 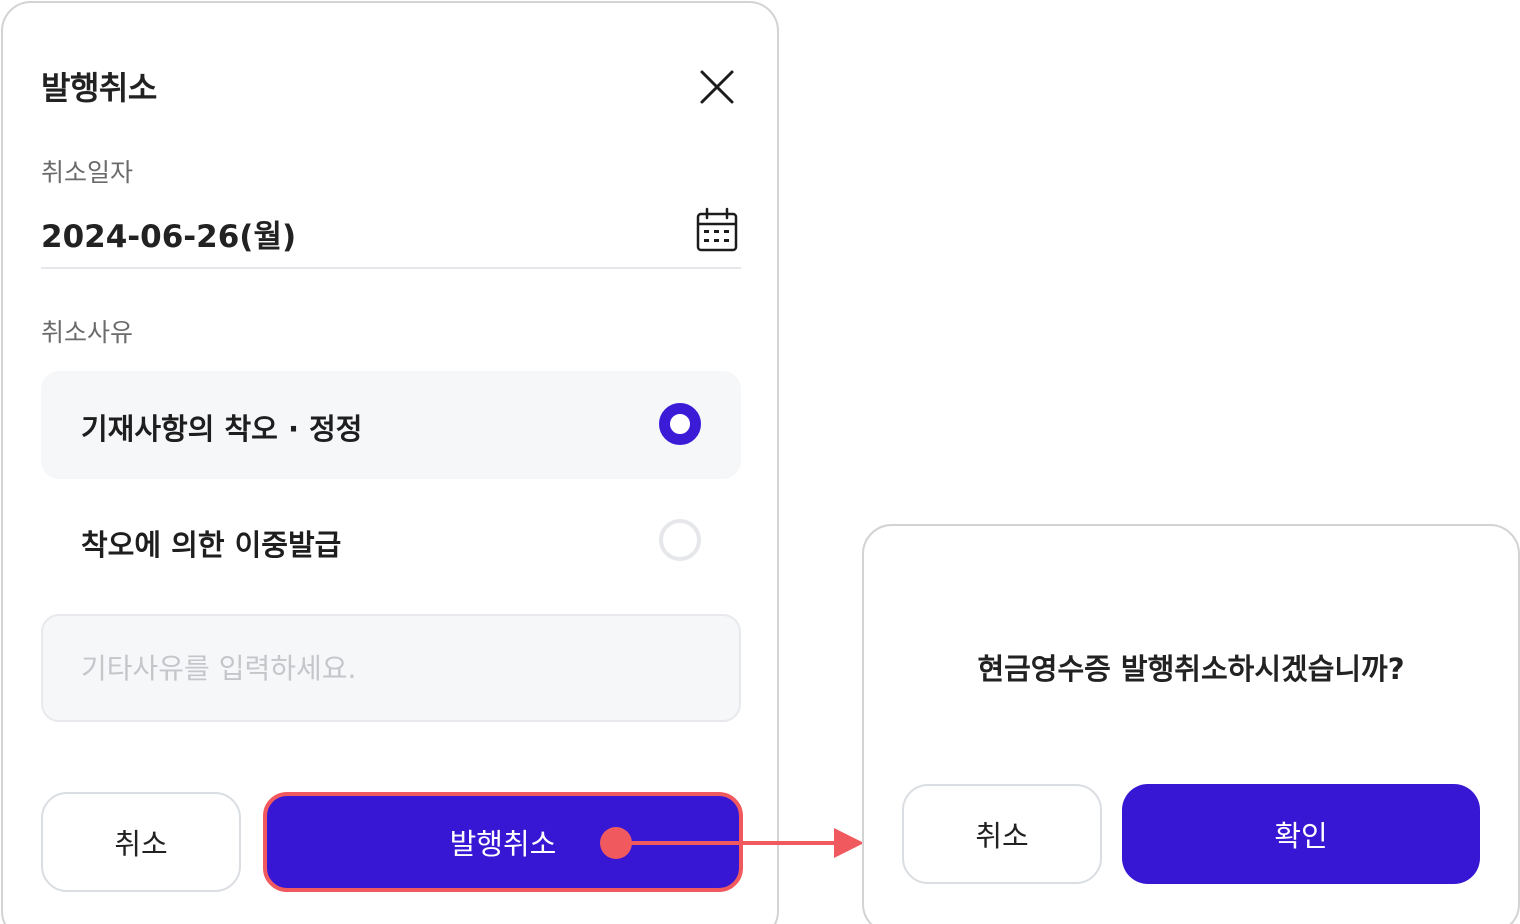 What do you see at coordinates (1301, 834) in the screenshot?
I see `dialog-confirm-button: 확인` at bounding box center [1301, 834].